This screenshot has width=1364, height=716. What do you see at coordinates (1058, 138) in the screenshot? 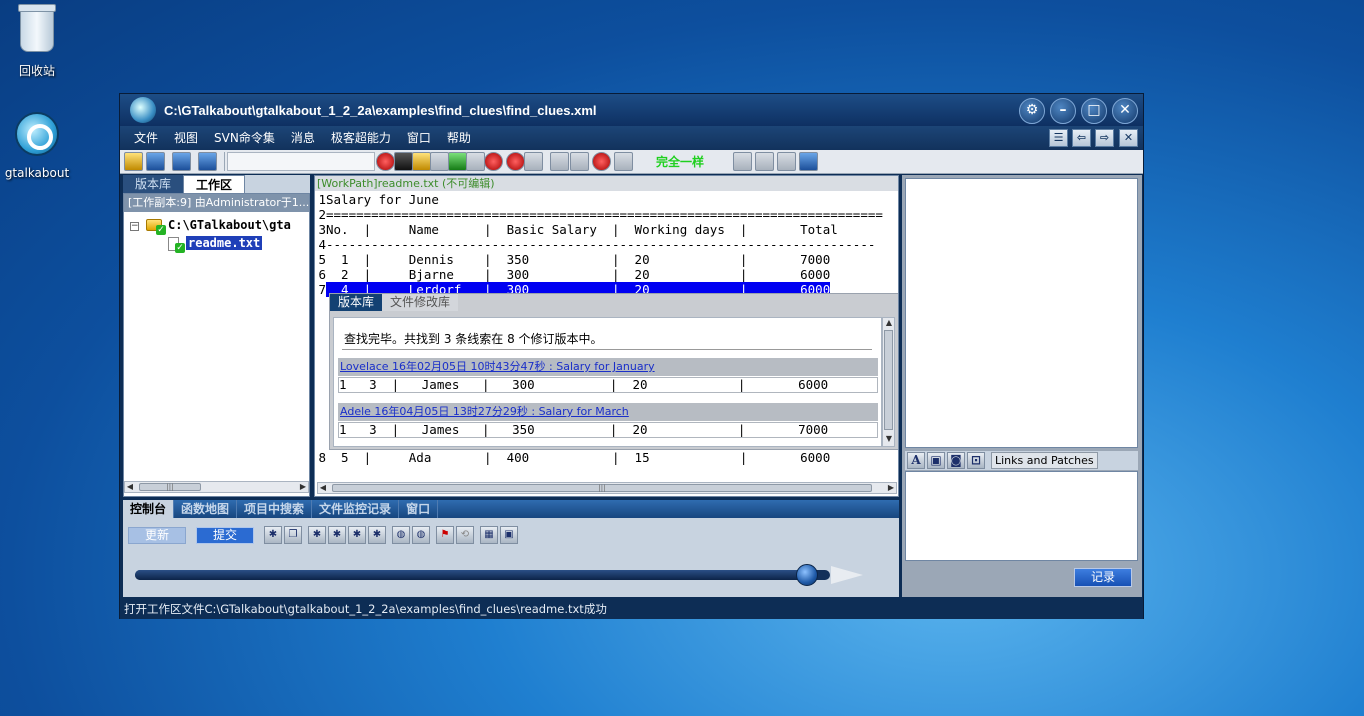
I see `tile-windows-button: ☰` at bounding box center [1058, 138].